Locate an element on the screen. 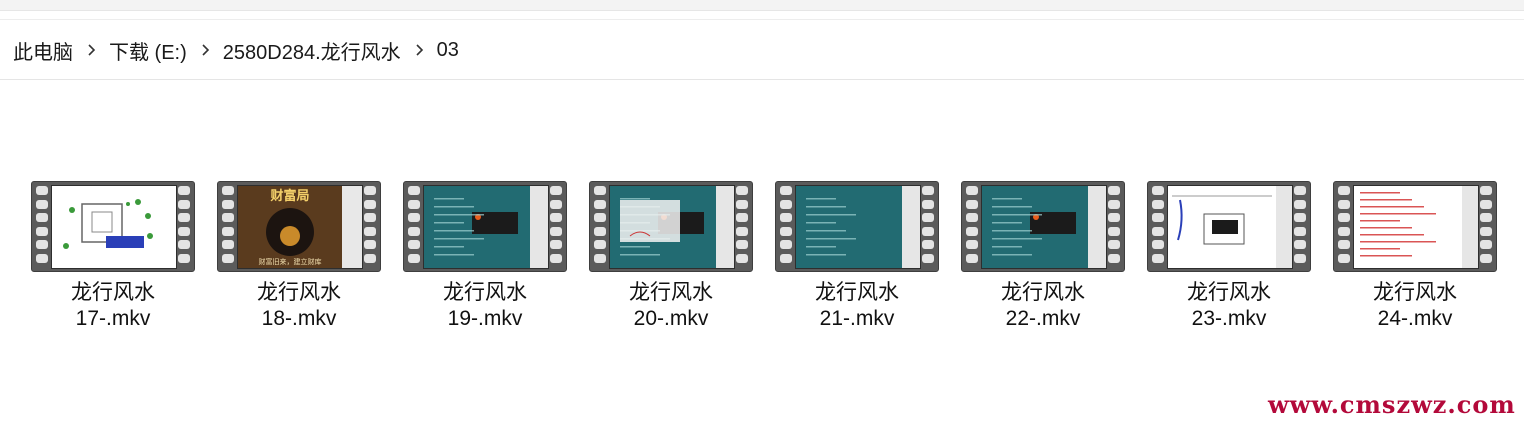 Image resolution: width=1524 pixels, height=425 pixels. video-film-icon: 财富局财富旧来，建立财库 is located at coordinates (299, 226).